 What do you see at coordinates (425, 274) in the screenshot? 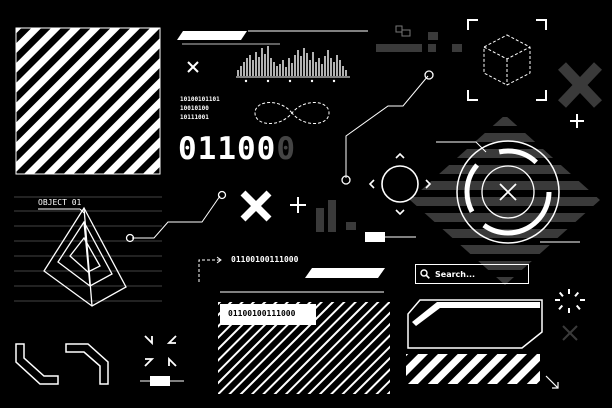
I see `magnifier-icon` at bounding box center [425, 274].